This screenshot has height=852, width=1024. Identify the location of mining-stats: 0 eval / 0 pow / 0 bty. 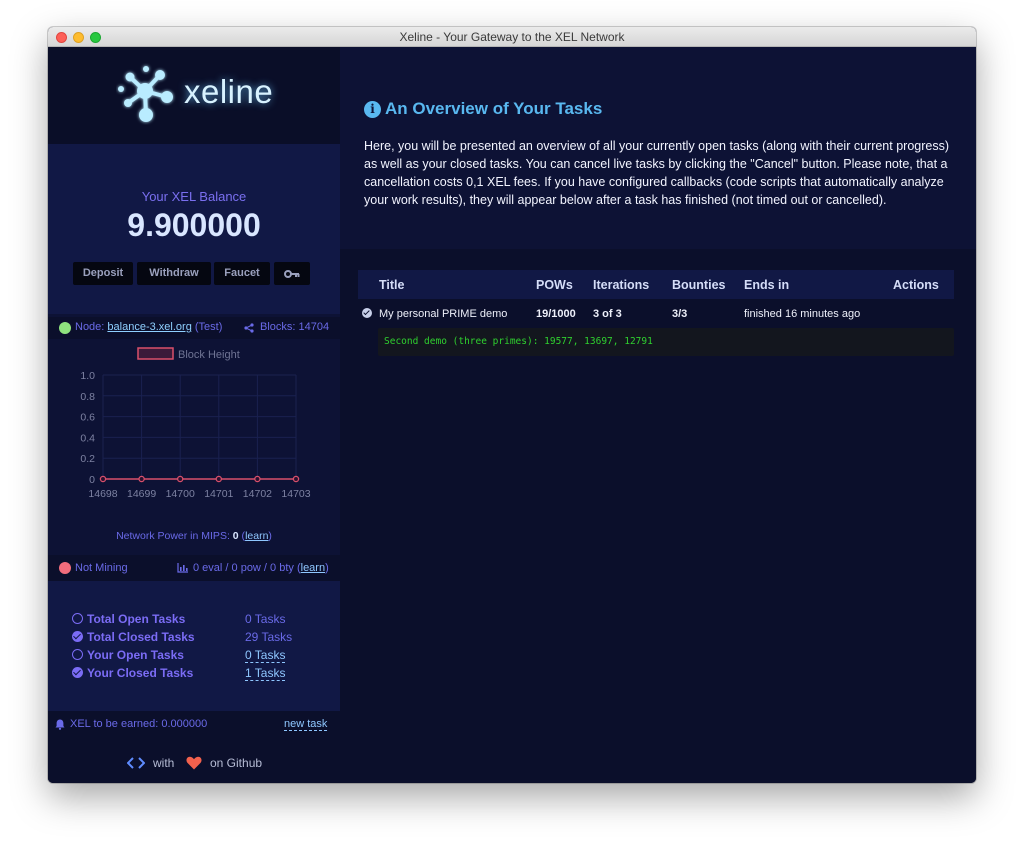
(243, 568).